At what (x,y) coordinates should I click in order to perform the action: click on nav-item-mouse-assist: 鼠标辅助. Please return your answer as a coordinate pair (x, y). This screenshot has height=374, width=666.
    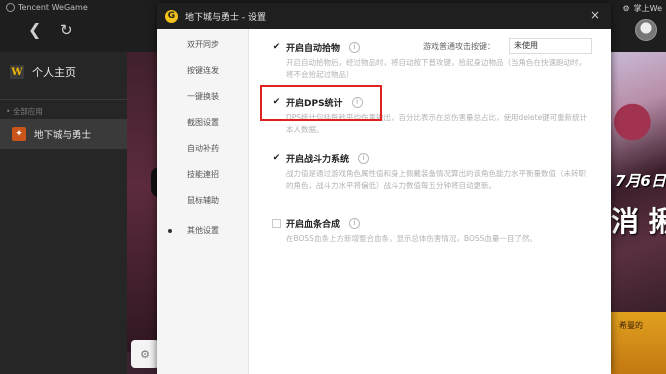
    Looking at the image, I should click on (203, 201).